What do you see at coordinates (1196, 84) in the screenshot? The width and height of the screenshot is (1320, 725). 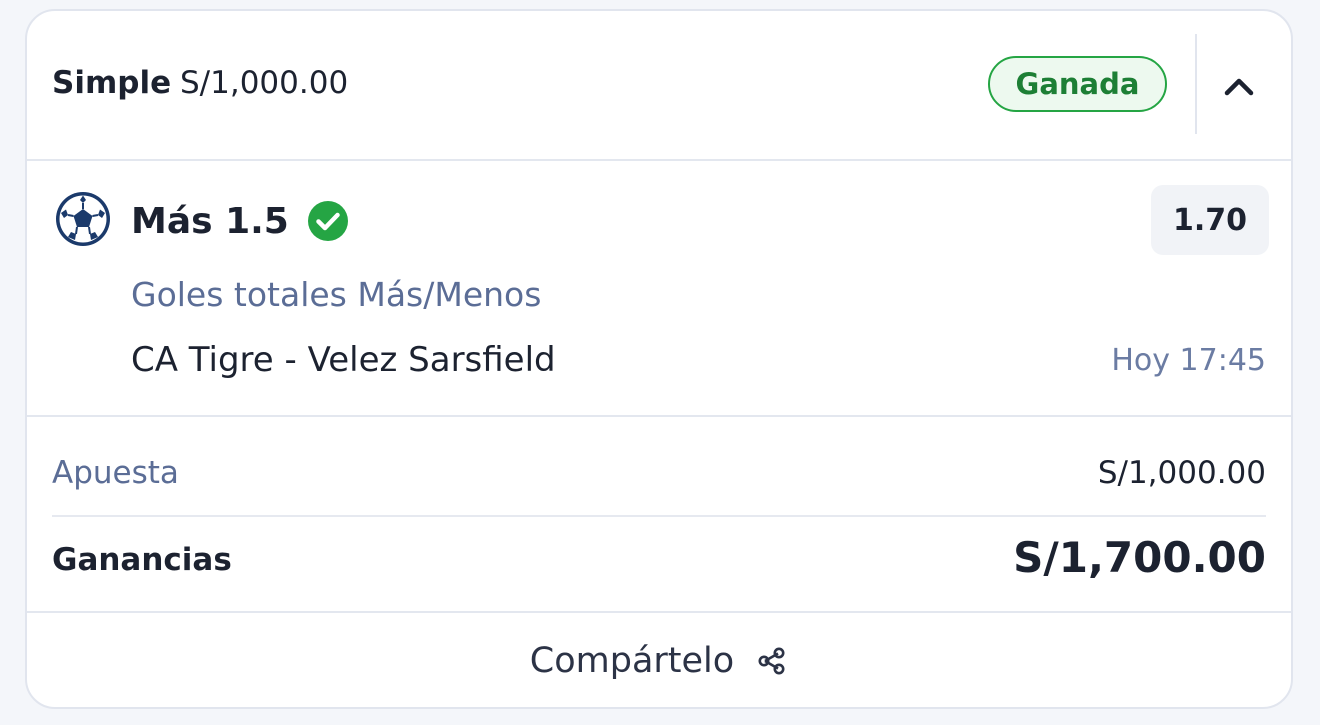 I see `header-divider` at bounding box center [1196, 84].